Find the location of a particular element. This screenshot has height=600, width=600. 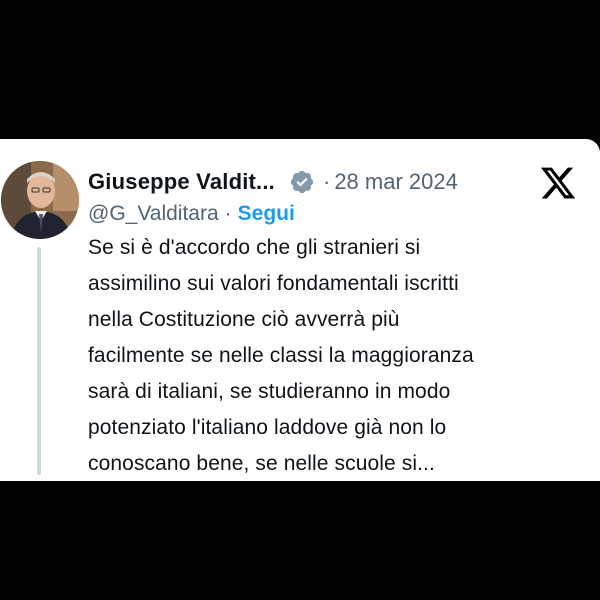

handle-row: @G_Valditara · Segui is located at coordinates (191, 214).